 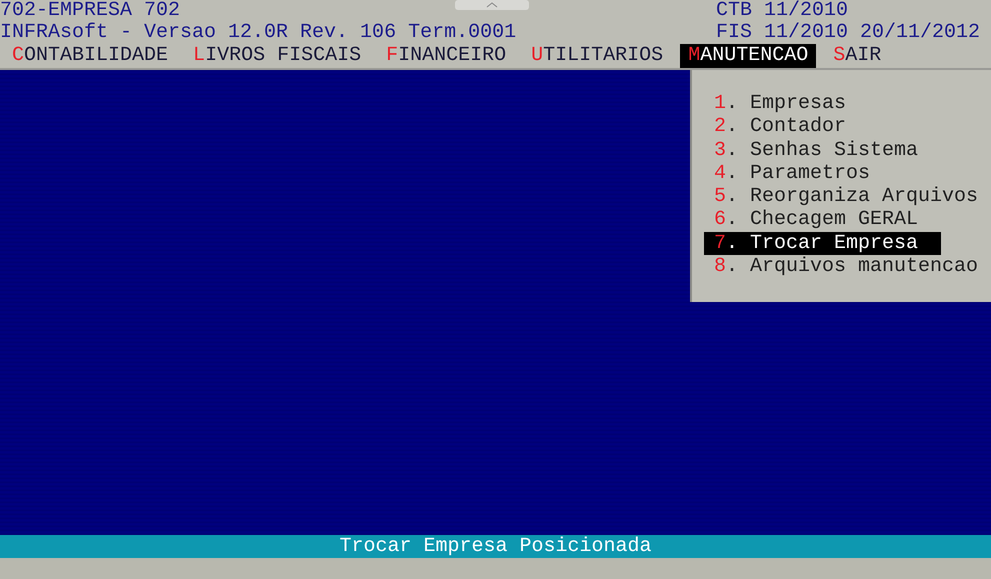 I want to click on company-name: 702-EMPRESA 702, so click(x=90, y=11).